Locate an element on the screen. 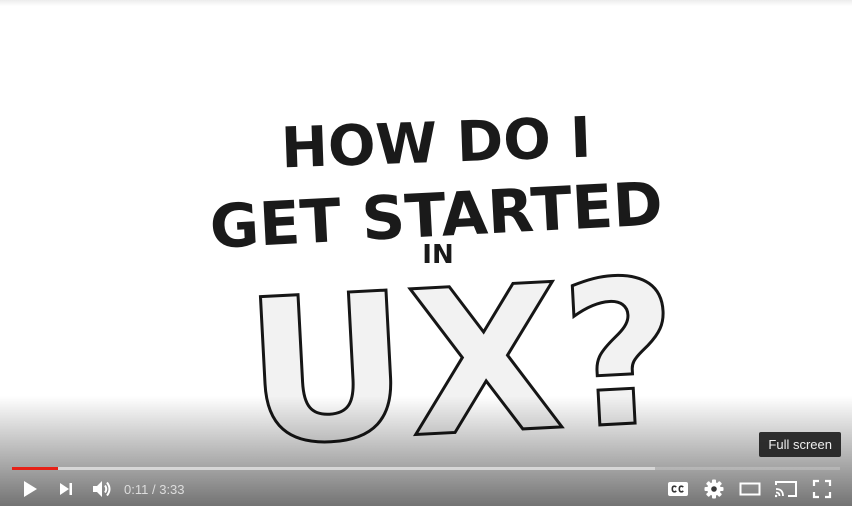 This screenshot has width=852, height=506. volume-icon is located at coordinates (102, 489).